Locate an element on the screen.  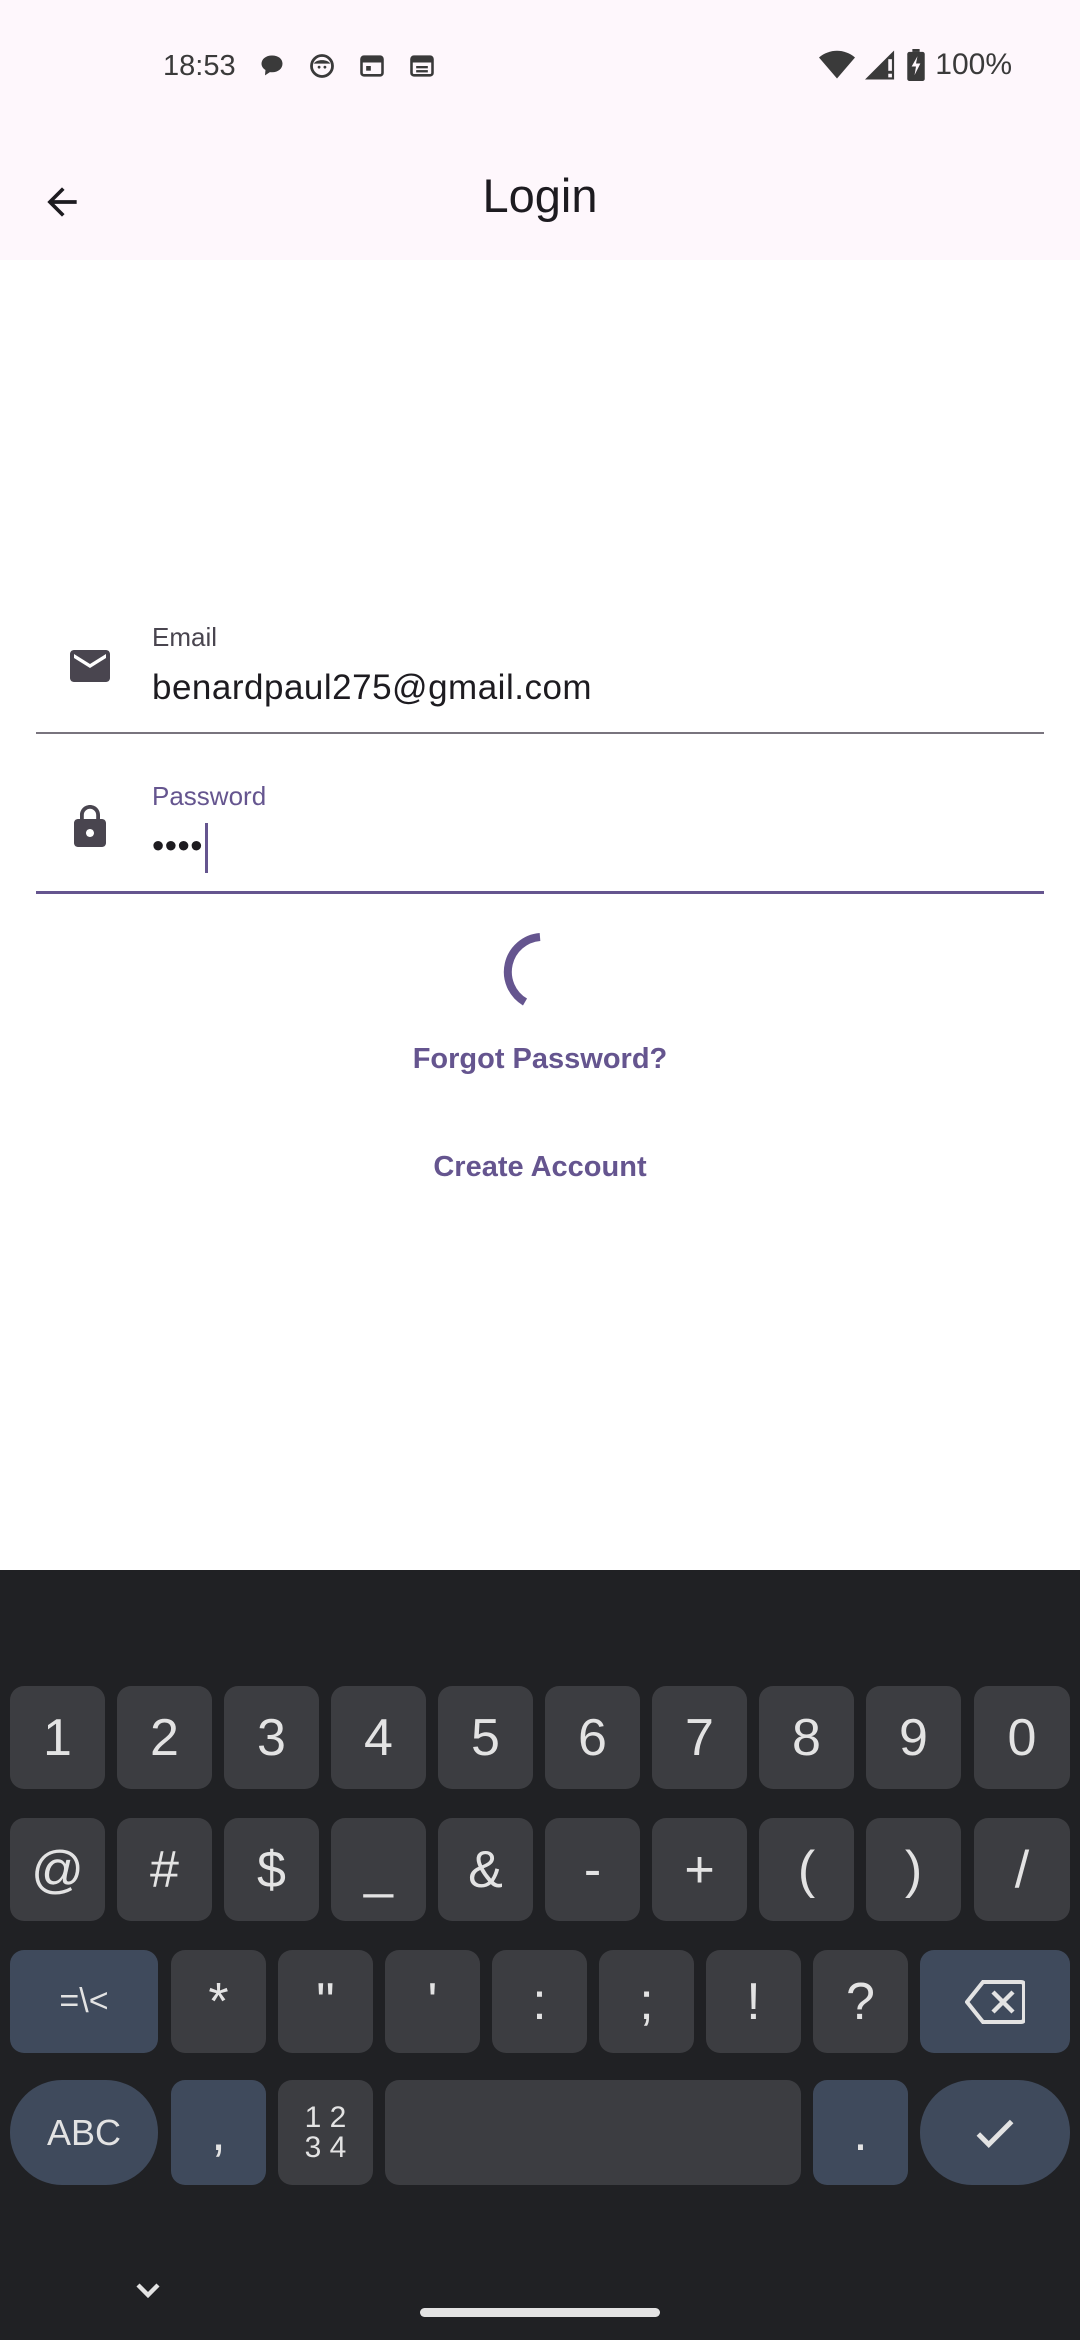
forgot-password-link: Forgot Password? is located at coordinates (540, 1059).